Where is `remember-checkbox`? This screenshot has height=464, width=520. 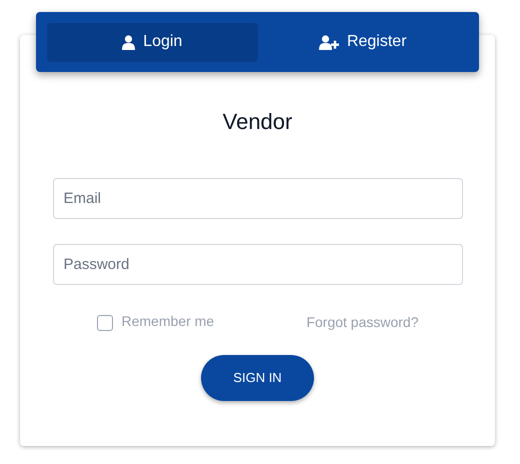 remember-checkbox is located at coordinates (104, 322).